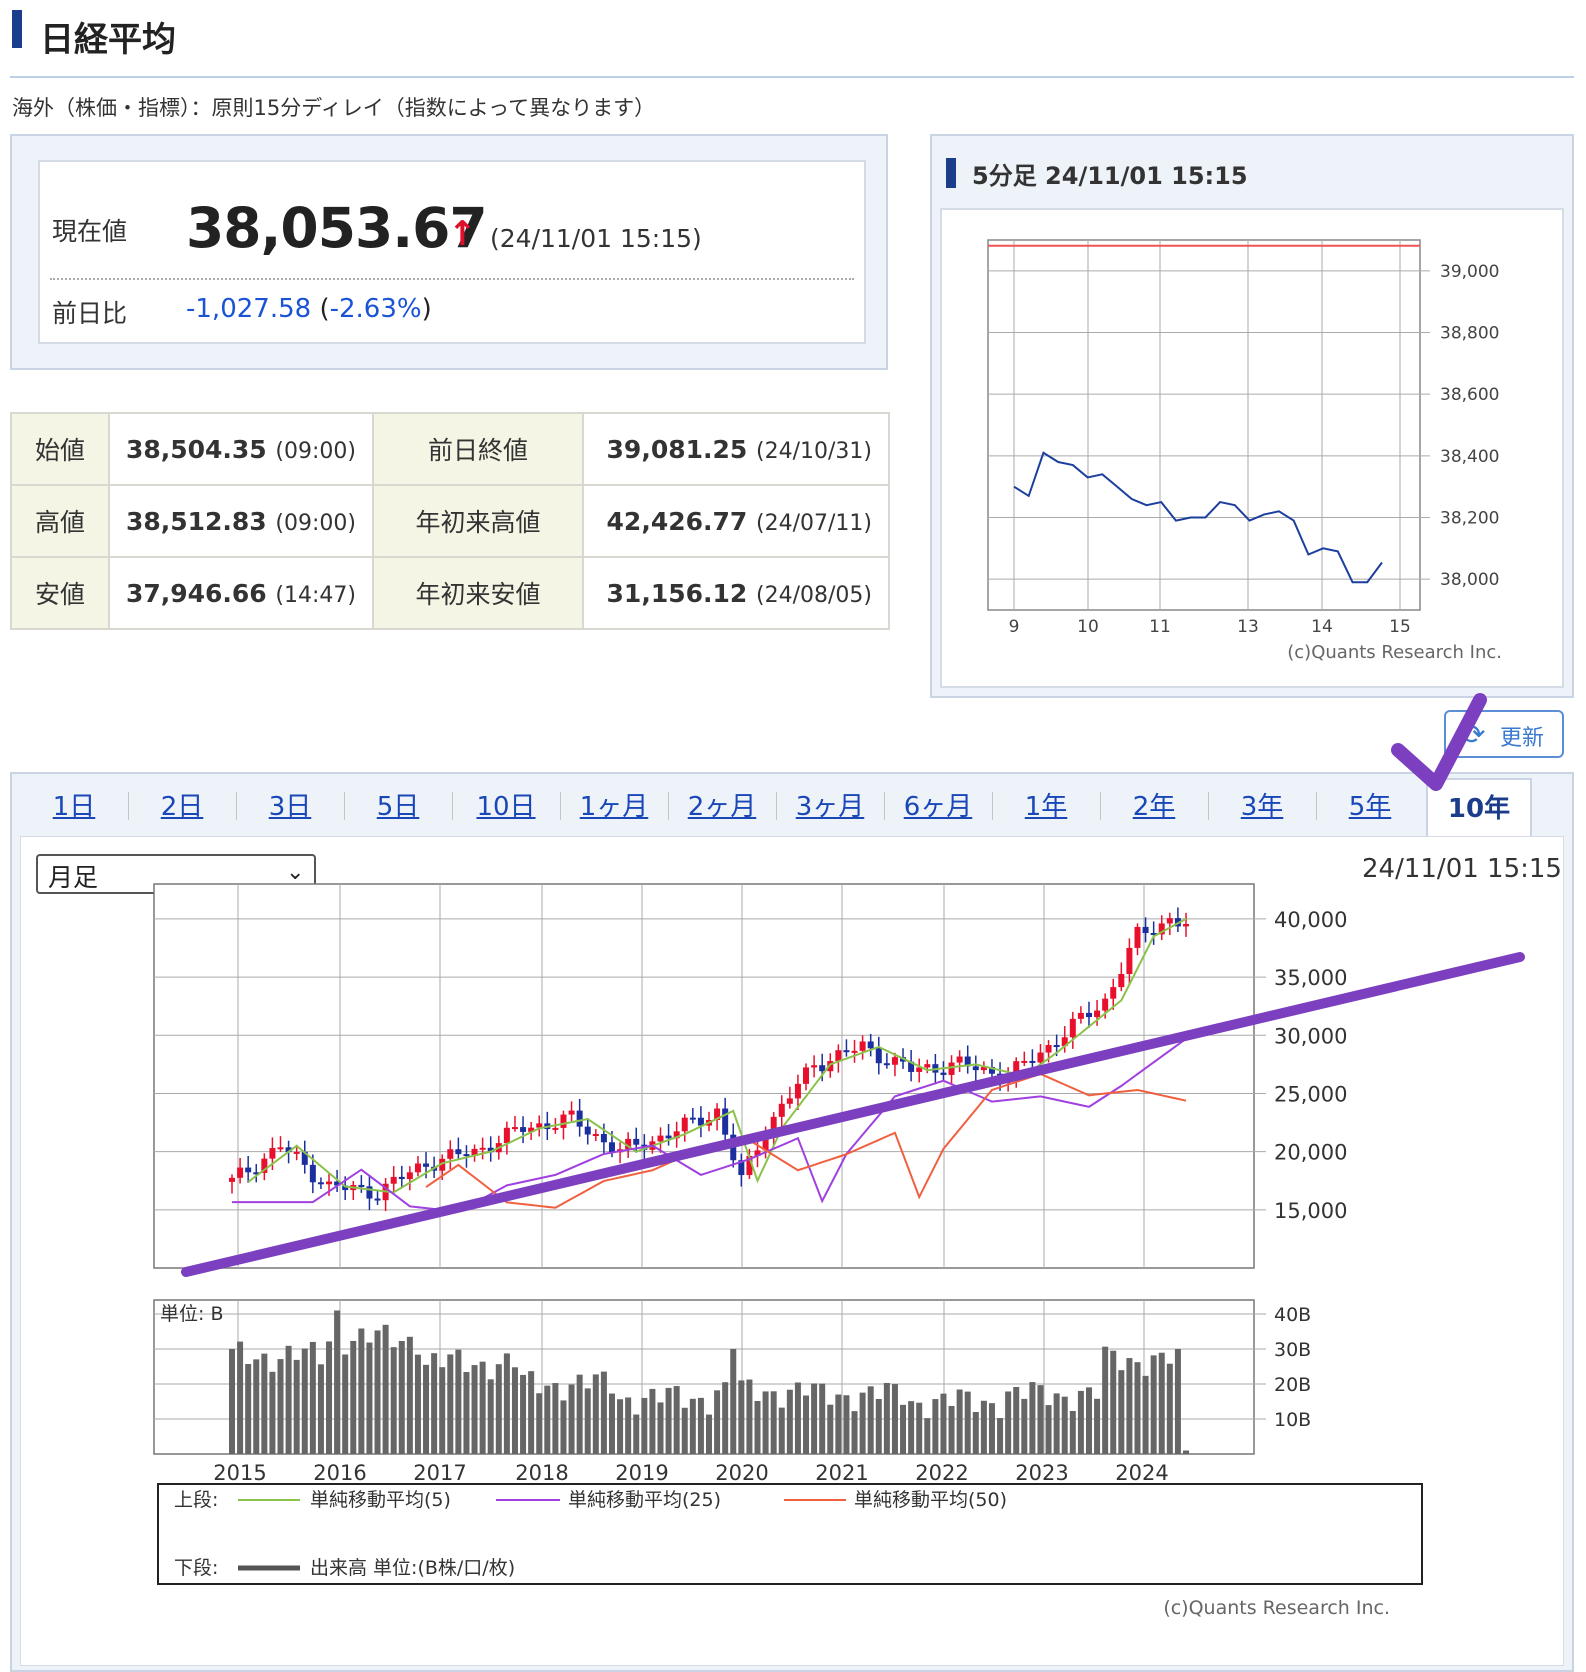 This screenshot has width=1586, height=1672. Describe the element at coordinates (1276, 1608) in the screenshot. I see `main-copyright: (c)Quants Research Inc.` at that location.